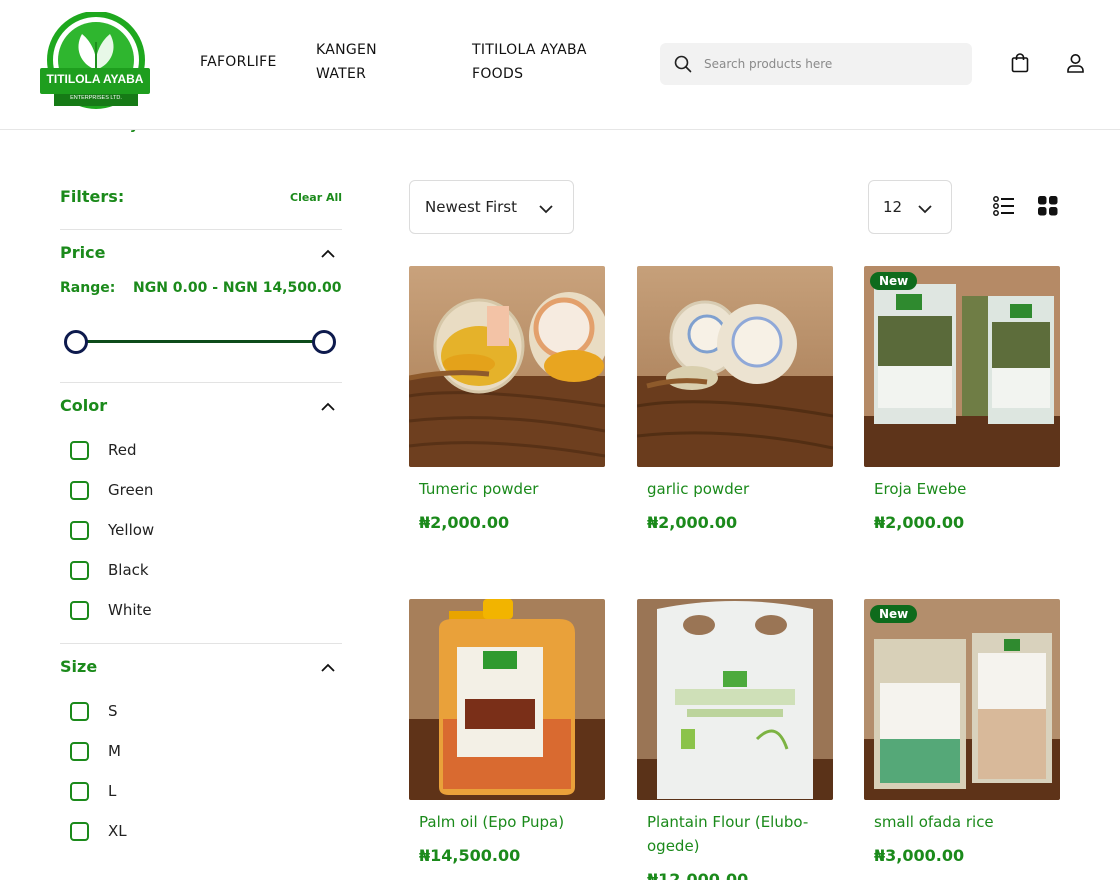 The image size is (1120, 880). I want to click on price-section-title: Price, so click(82, 252).